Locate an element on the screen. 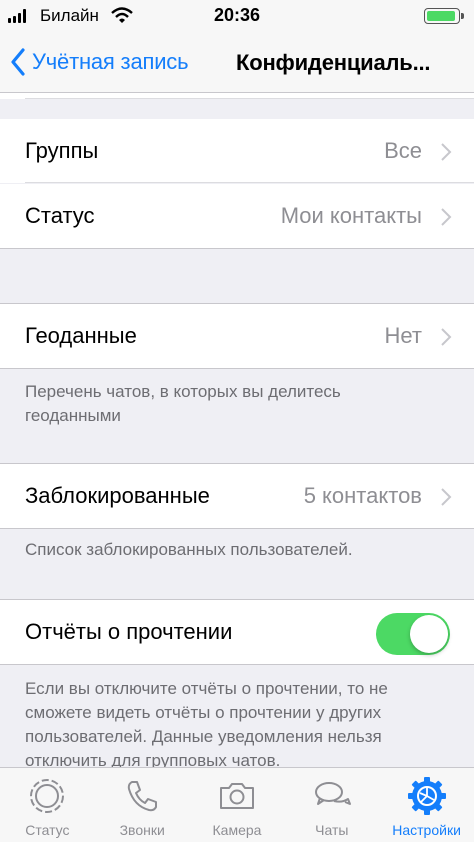 This screenshot has width=474, height=842. status-bar: Билайн 20:36 is located at coordinates (237, 17).